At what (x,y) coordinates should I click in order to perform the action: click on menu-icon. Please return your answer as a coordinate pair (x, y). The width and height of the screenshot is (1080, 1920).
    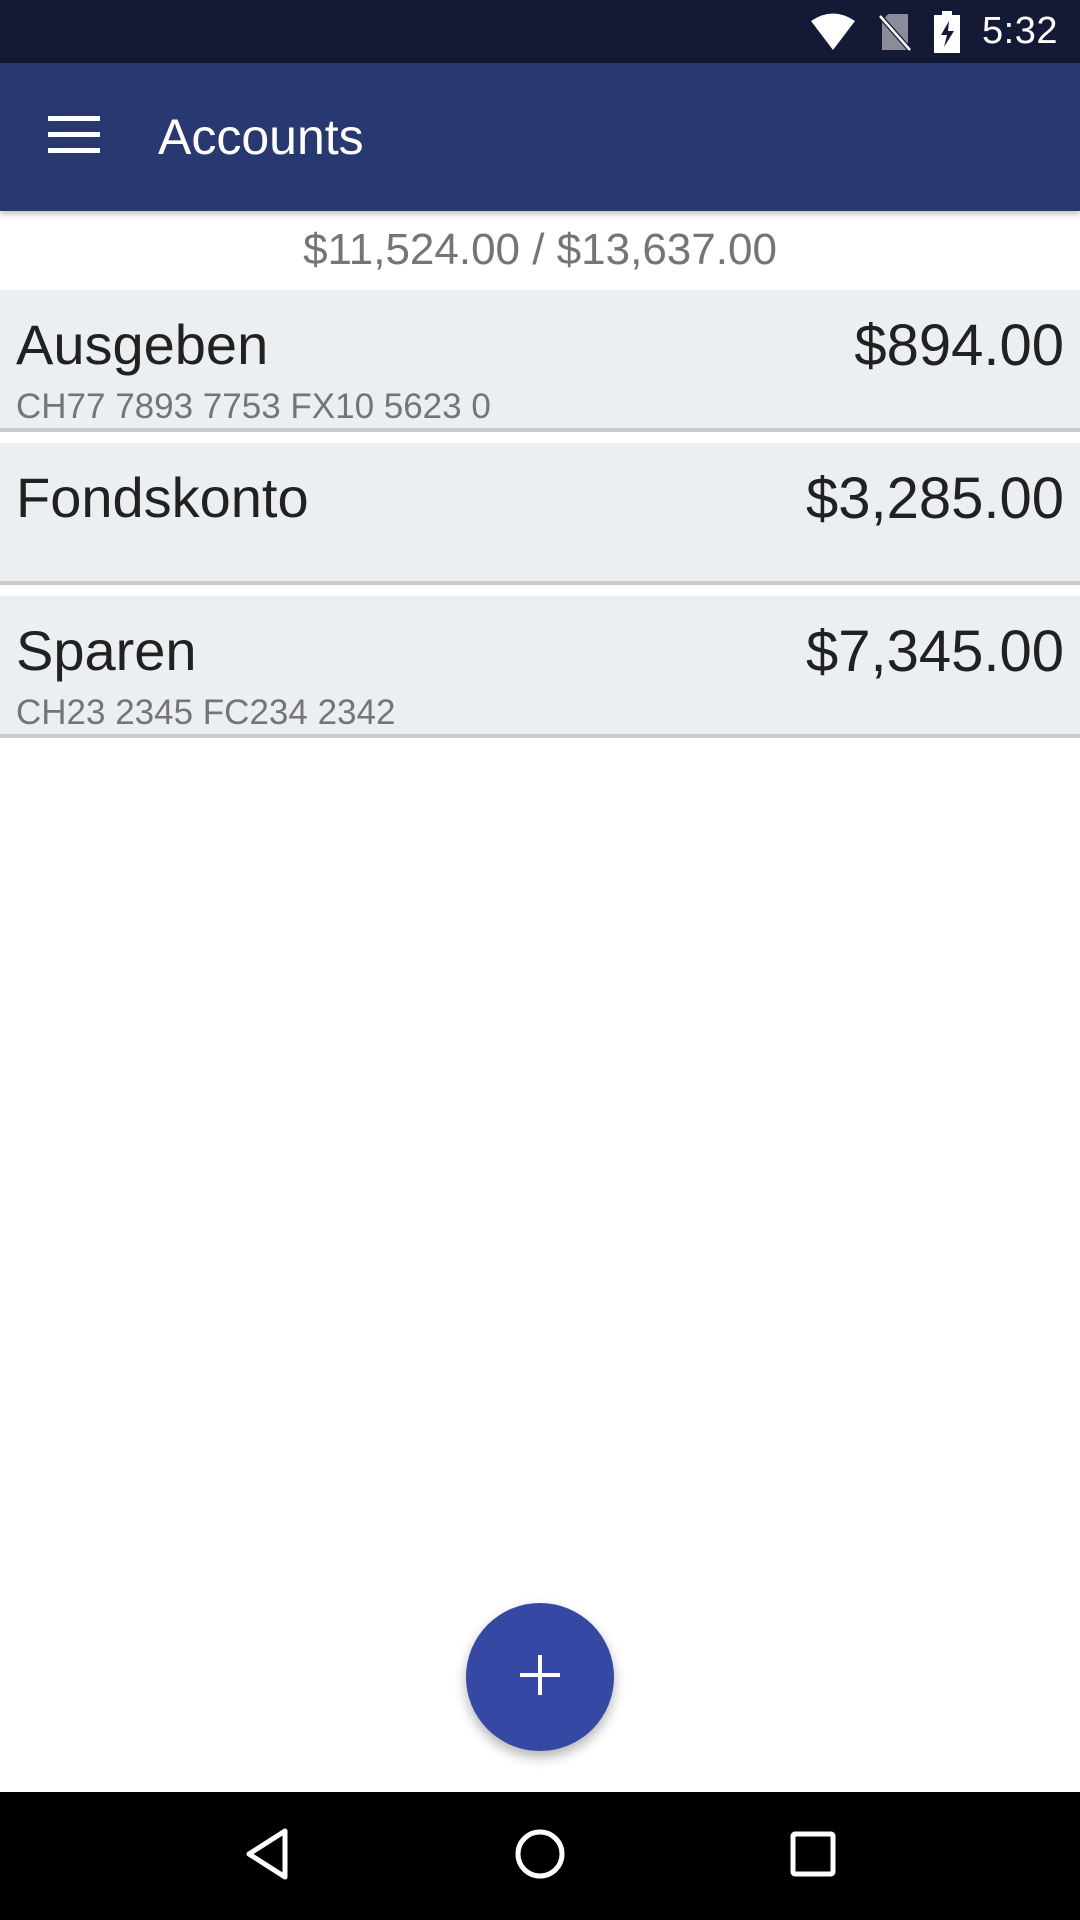
    Looking at the image, I should click on (74, 137).